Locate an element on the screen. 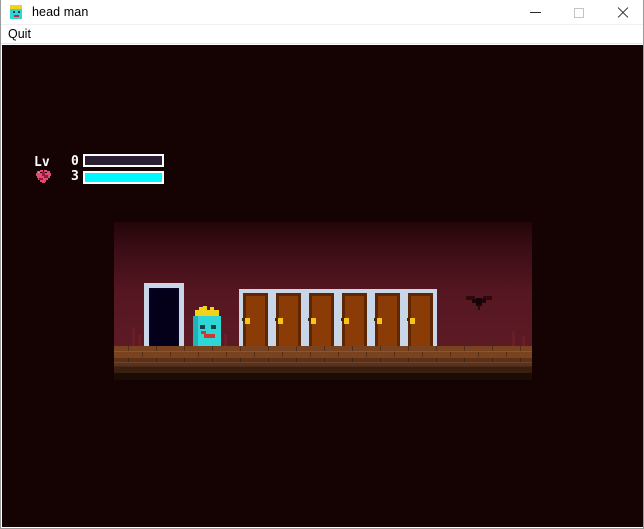 The image size is (644, 529). open-doorway is located at coordinates (164, 314).